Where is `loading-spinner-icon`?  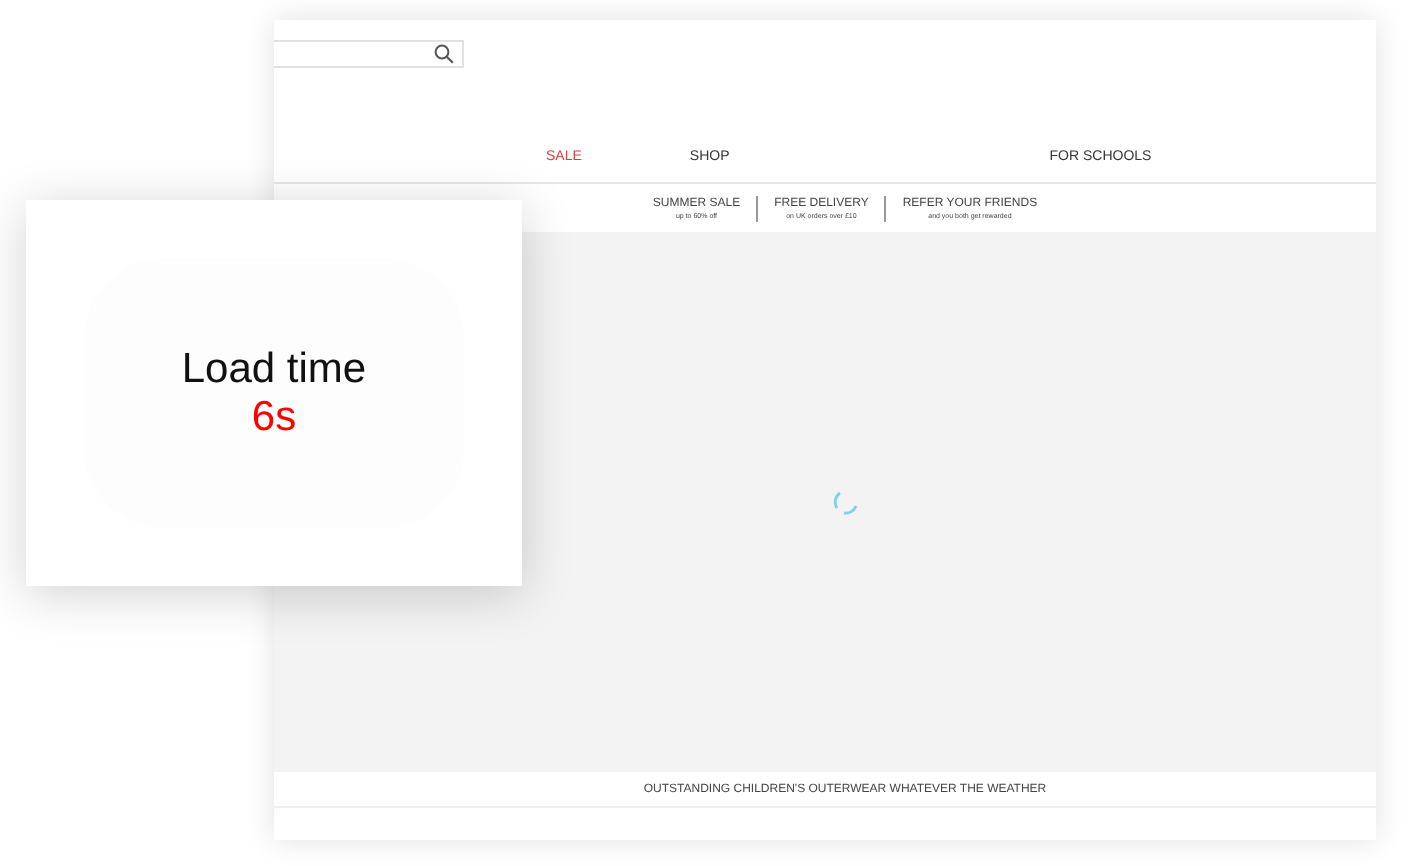
loading-spinner-icon is located at coordinates (845, 502).